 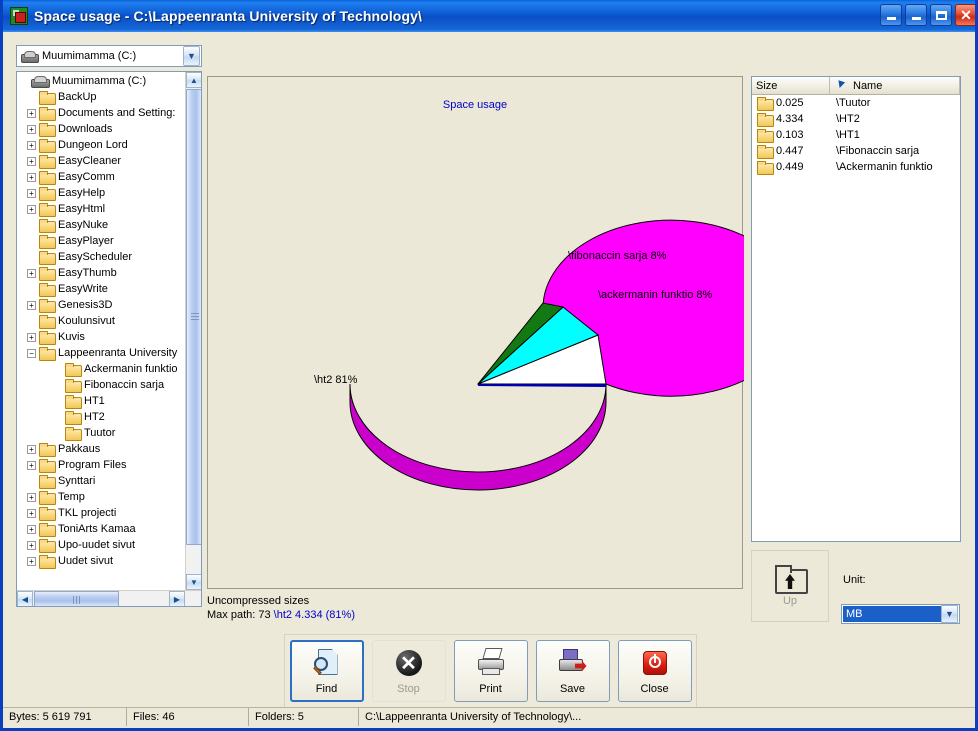 I want to click on tree-item: + ToniArts Kamaa, so click(x=102, y=529).